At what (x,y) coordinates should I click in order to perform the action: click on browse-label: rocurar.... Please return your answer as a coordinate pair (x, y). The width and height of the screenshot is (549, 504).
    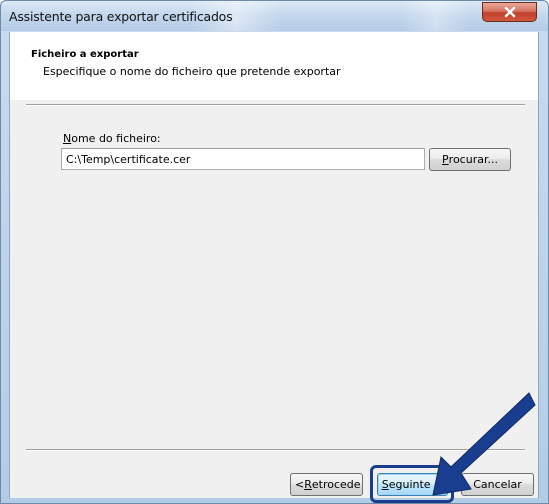
    Looking at the image, I should click on (473, 159).